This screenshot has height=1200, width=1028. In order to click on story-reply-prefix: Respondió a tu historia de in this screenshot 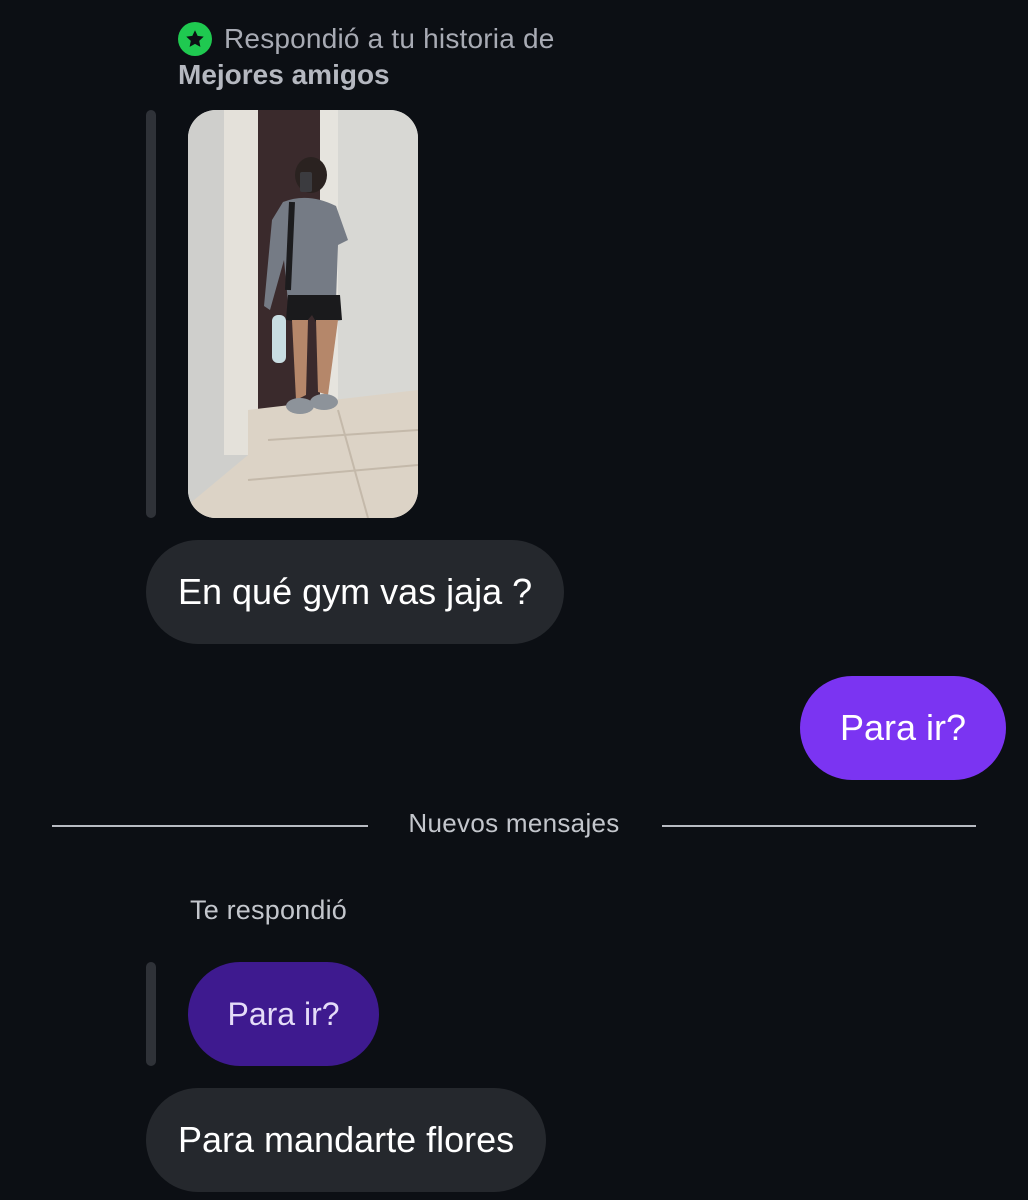, I will do `click(389, 38)`.